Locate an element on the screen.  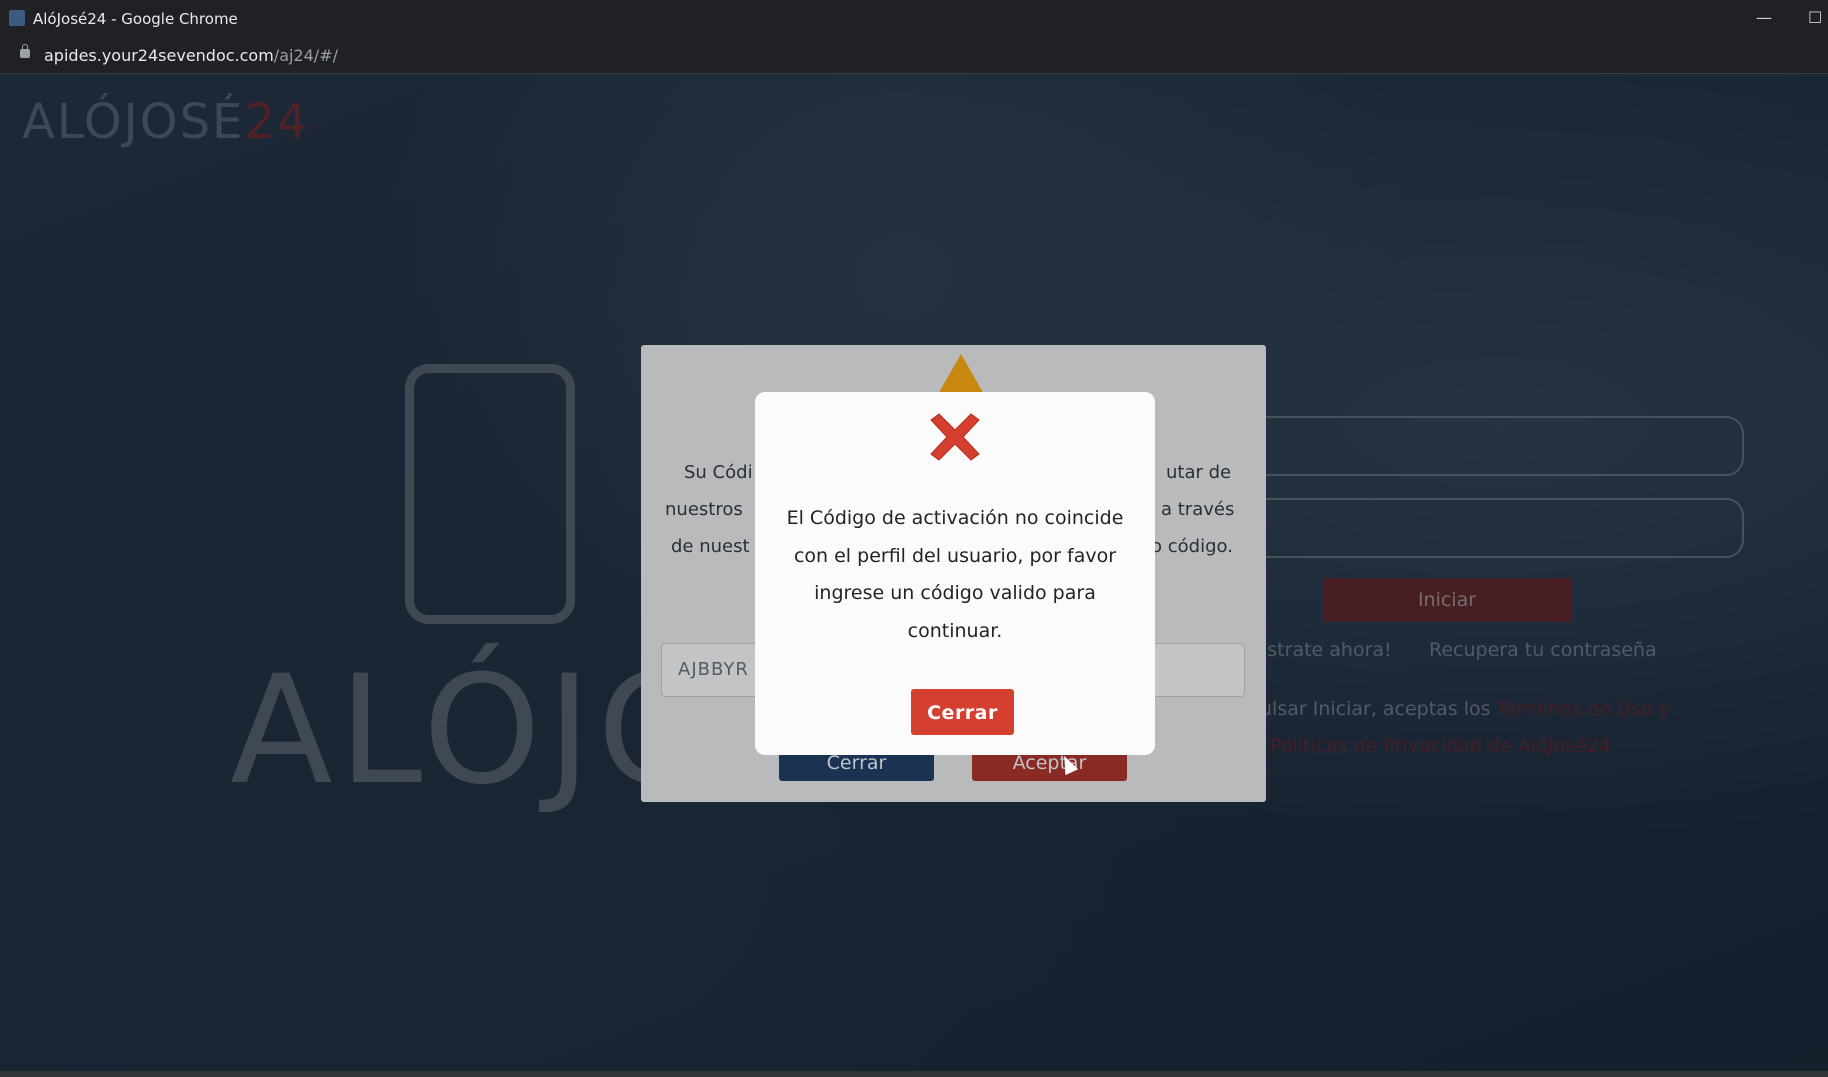
url-path: /aj24/#/ is located at coordinates (305, 55).